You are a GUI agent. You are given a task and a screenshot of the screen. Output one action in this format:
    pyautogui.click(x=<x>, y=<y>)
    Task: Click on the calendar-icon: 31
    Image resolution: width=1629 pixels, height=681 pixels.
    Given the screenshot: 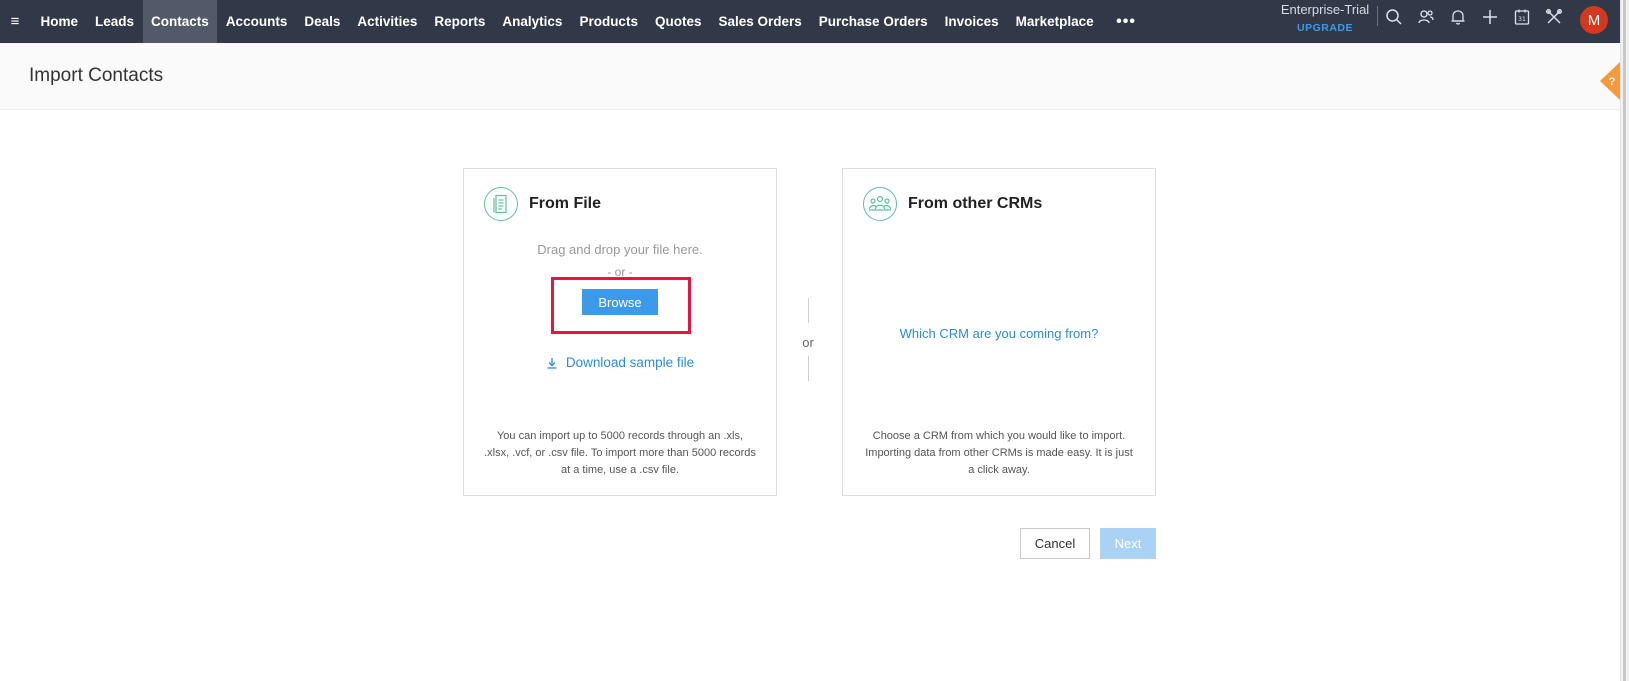 What is the action you would take?
    pyautogui.click(x=1523, y=18)
    